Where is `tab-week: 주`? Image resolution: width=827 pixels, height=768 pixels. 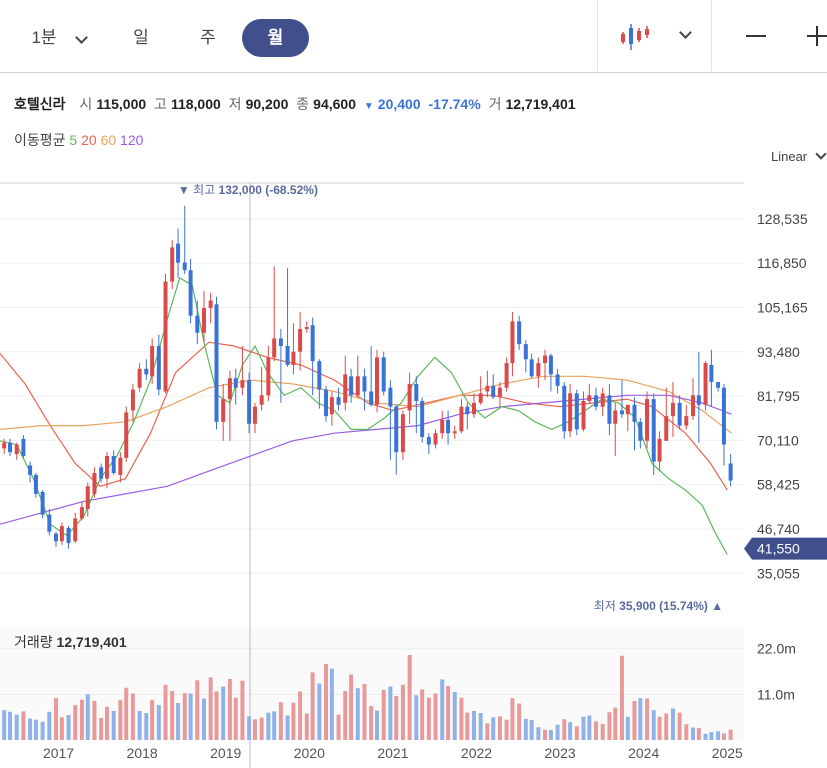
tab-week: 주 is located at coordinates (208, 38).